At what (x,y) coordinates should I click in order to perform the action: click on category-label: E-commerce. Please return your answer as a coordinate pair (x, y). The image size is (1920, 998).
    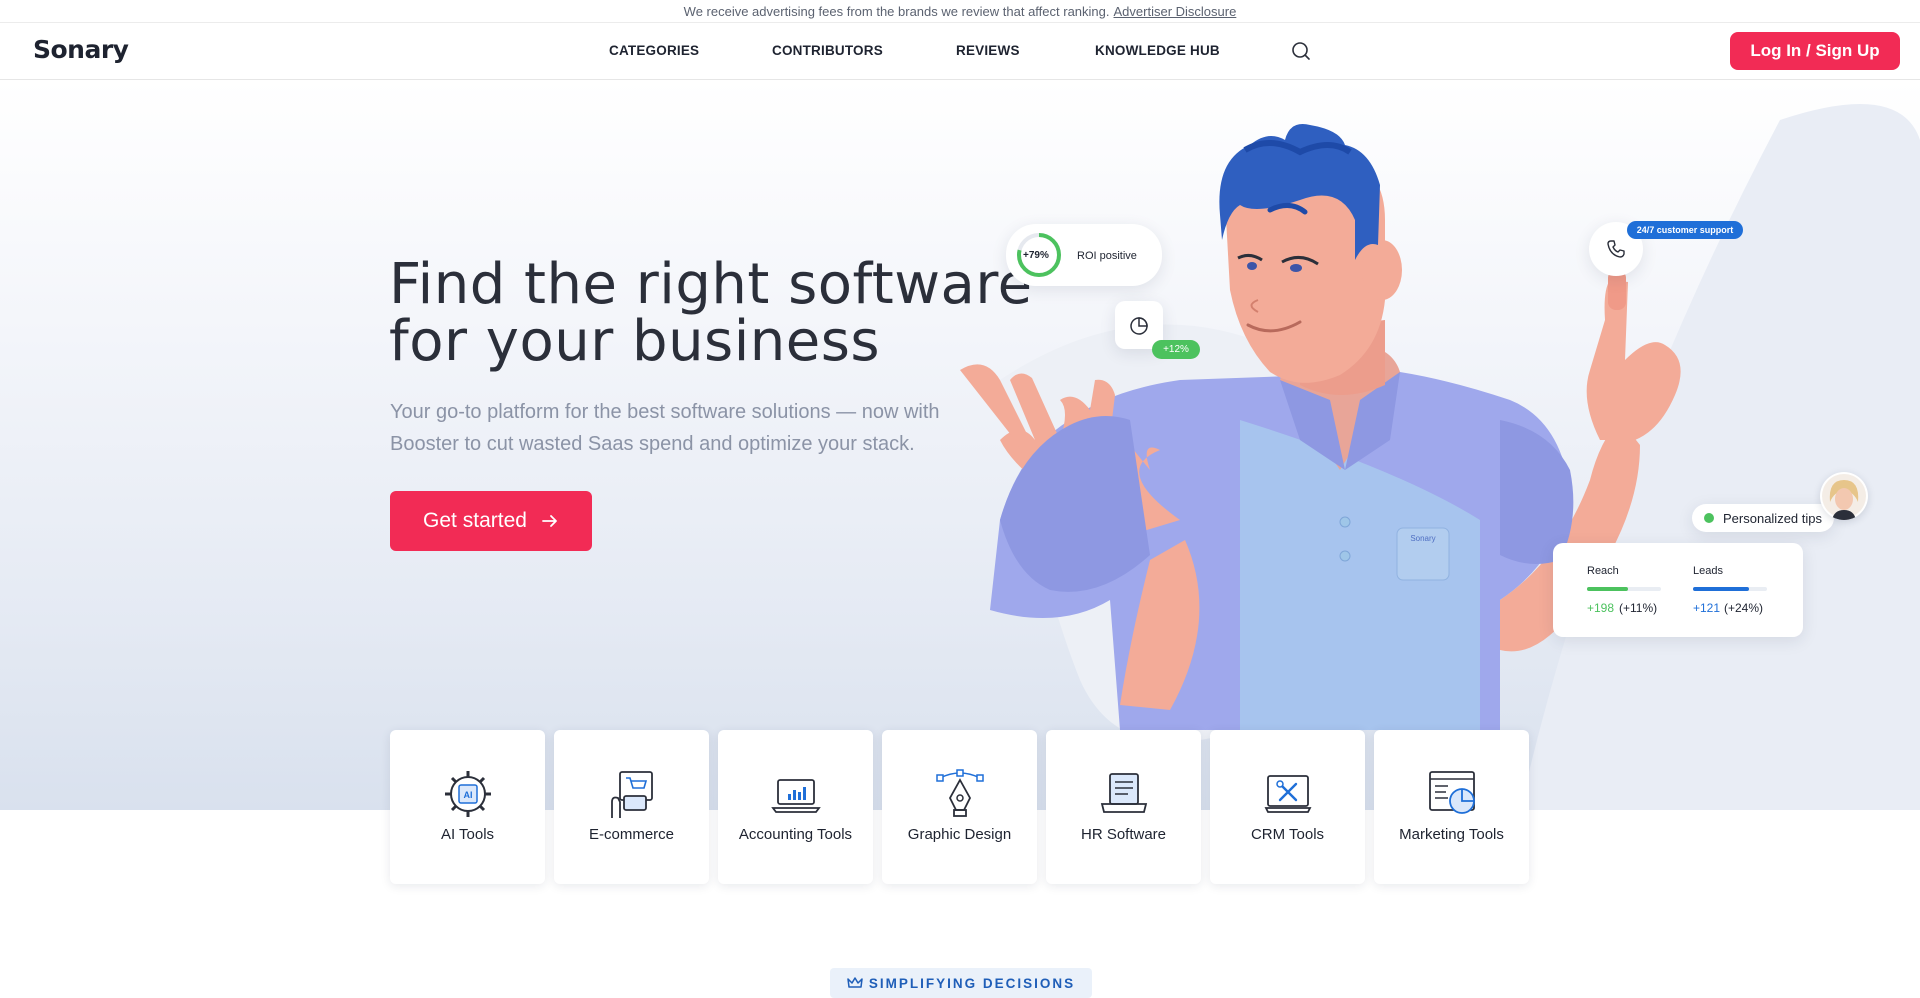
    Looking at the image, I should click on (631, 834).